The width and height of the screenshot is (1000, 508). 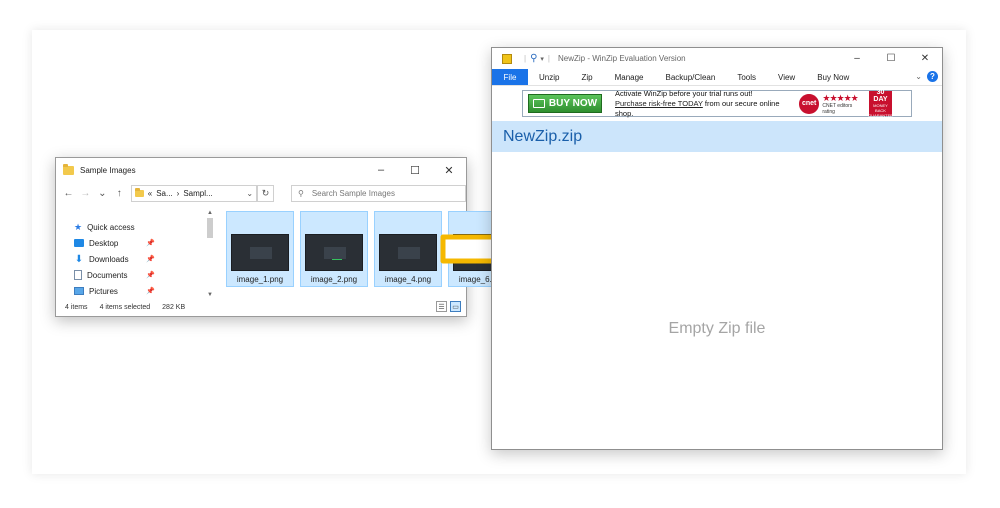 I want to click on buy-now-label: BUY NOW, so click(x=573, y=103).